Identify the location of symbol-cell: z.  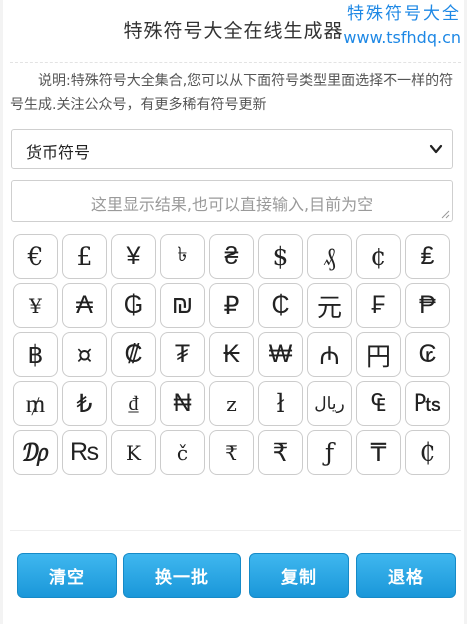
(231, 403).